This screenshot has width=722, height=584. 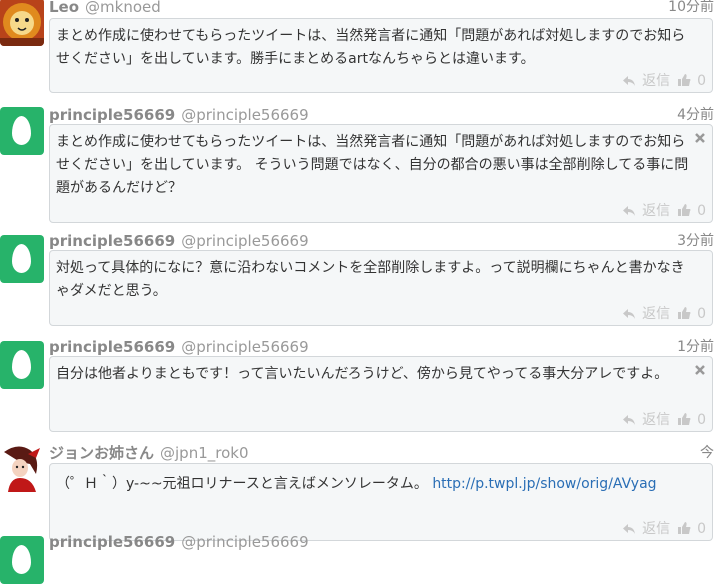 I want to click on girl-avatar-icon, so click(x=22, y=468).